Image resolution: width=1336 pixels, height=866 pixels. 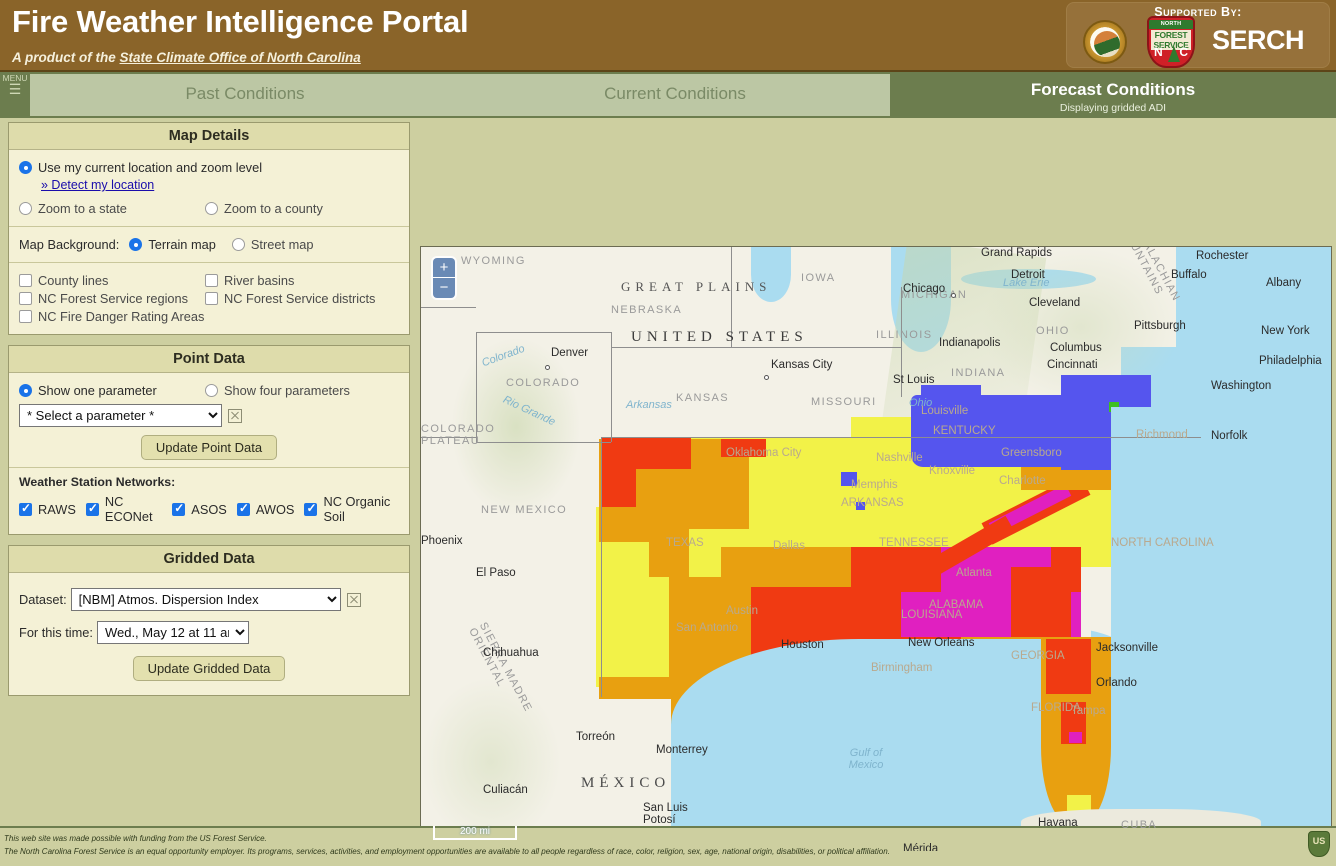 I want to click on zoom-options-row: Zoom to a state Zoom to a county, so click(x=209, y=208).